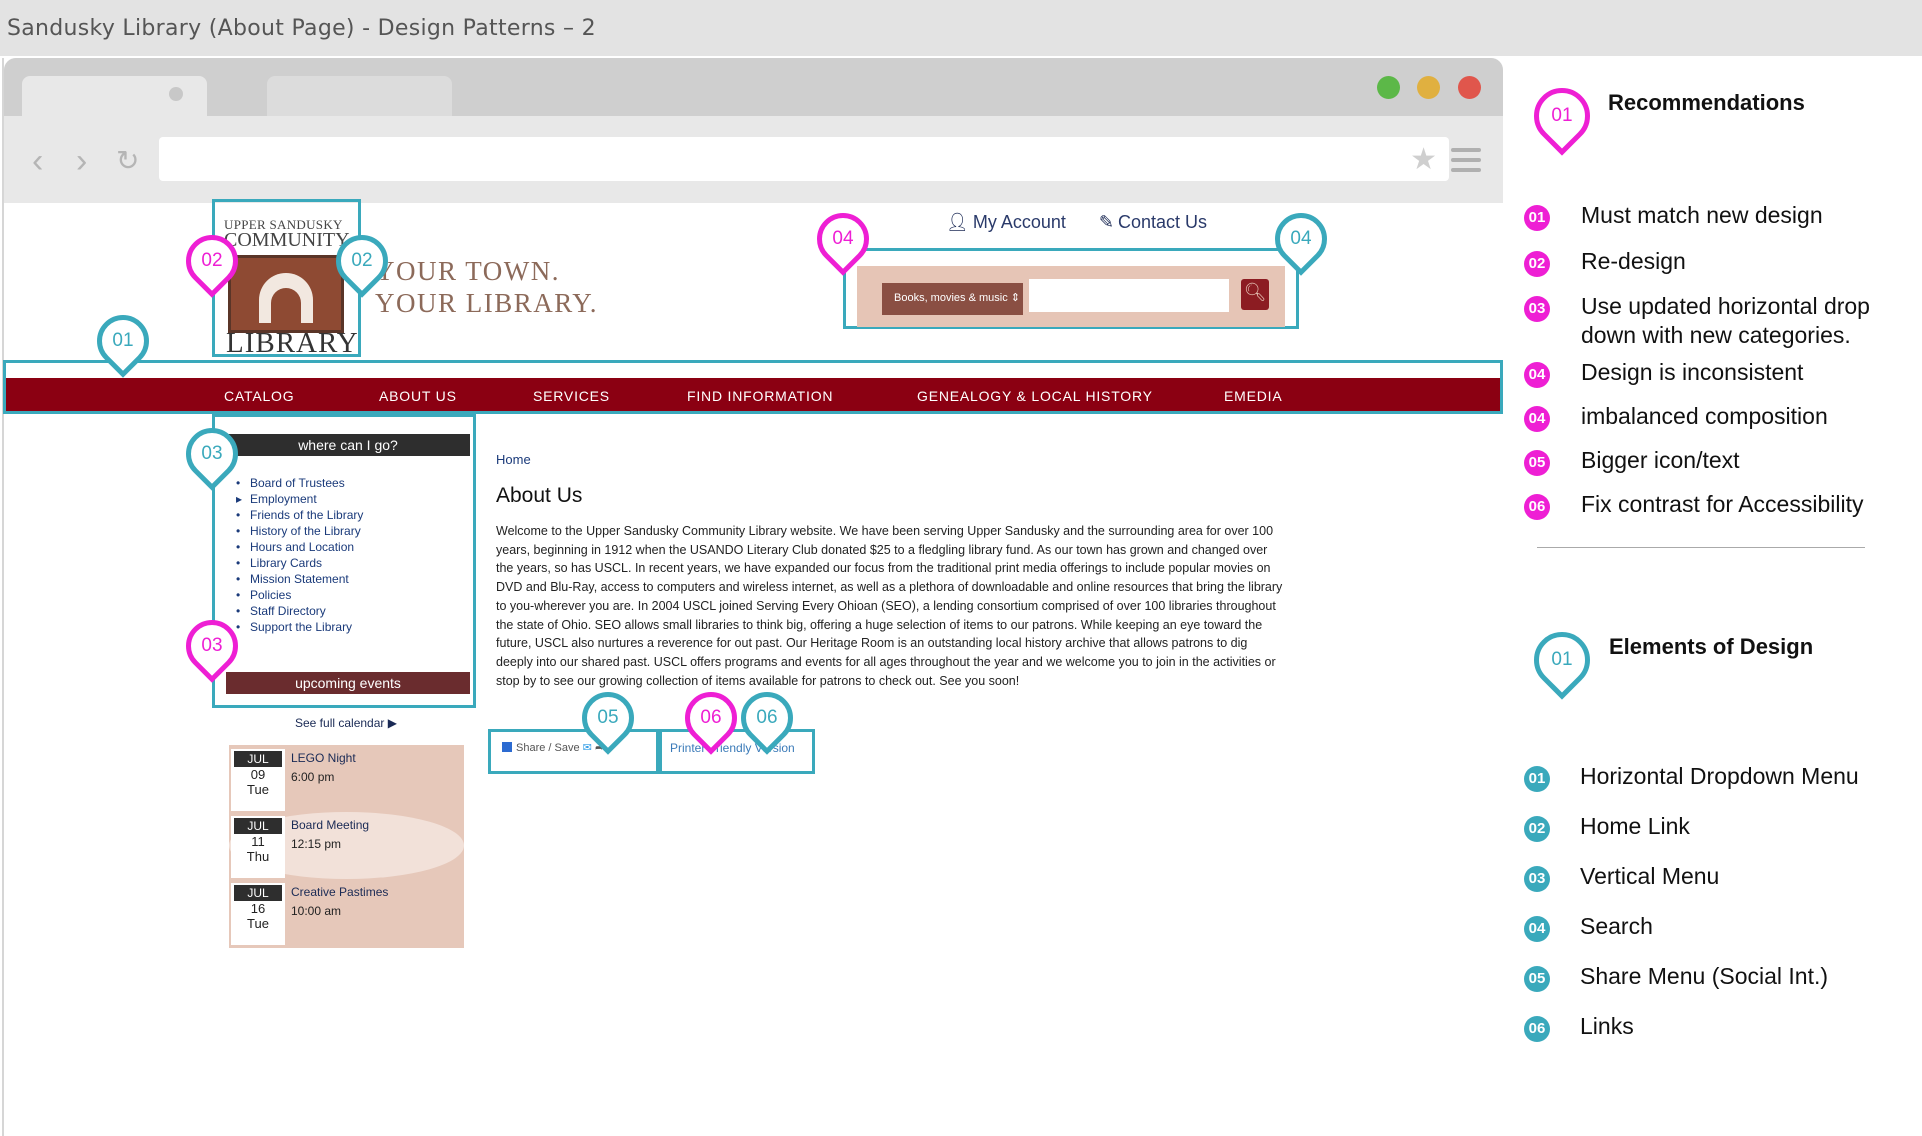 This screenshot has height=1136, width=1922. I want to click on full-calendar-link: See full calendar ▶, so click(346, 723).